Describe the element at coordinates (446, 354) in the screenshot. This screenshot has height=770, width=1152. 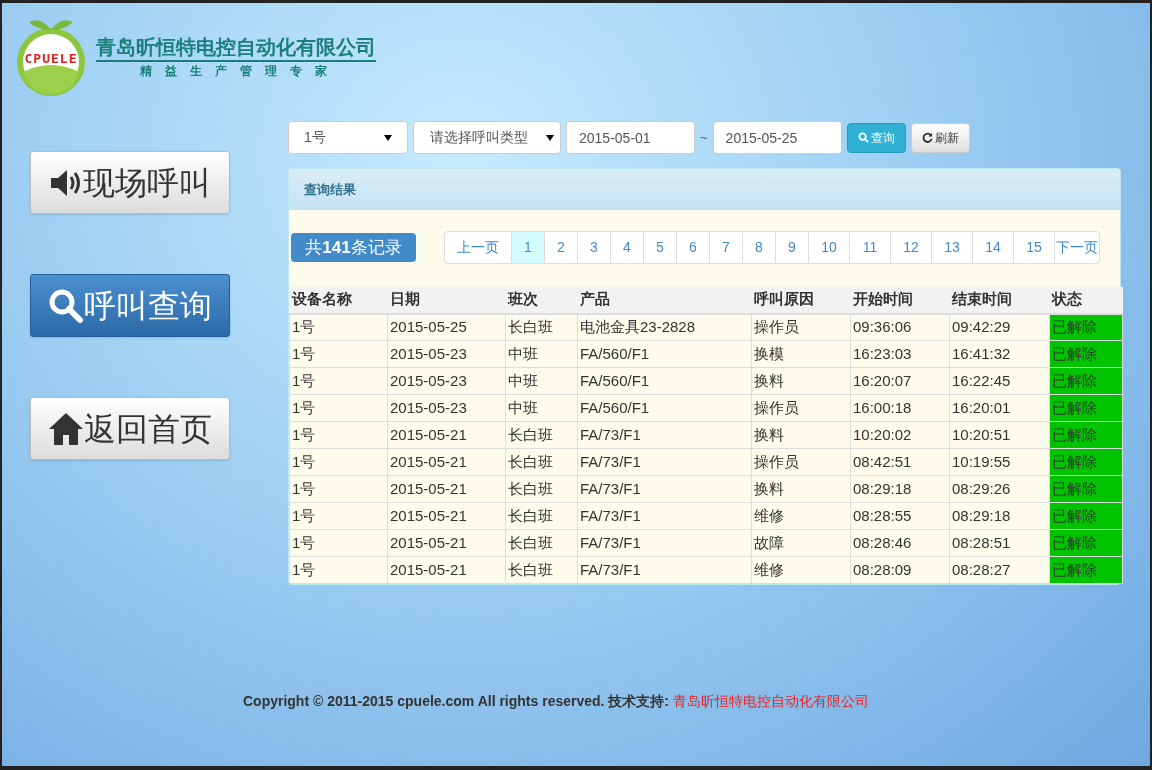
I see `table-cell: 2015-05-23` at that location.